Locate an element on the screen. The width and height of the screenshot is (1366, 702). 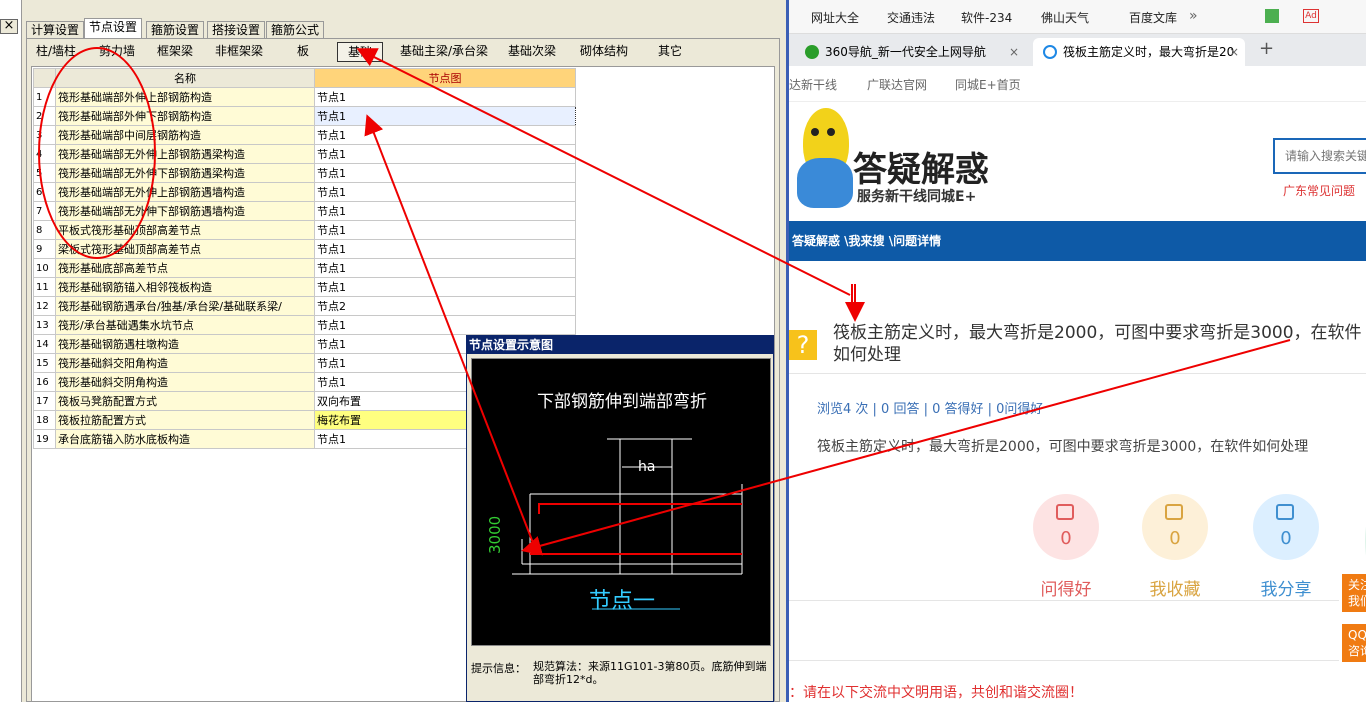
row-number: 15 is located at coordinates (44, 363).